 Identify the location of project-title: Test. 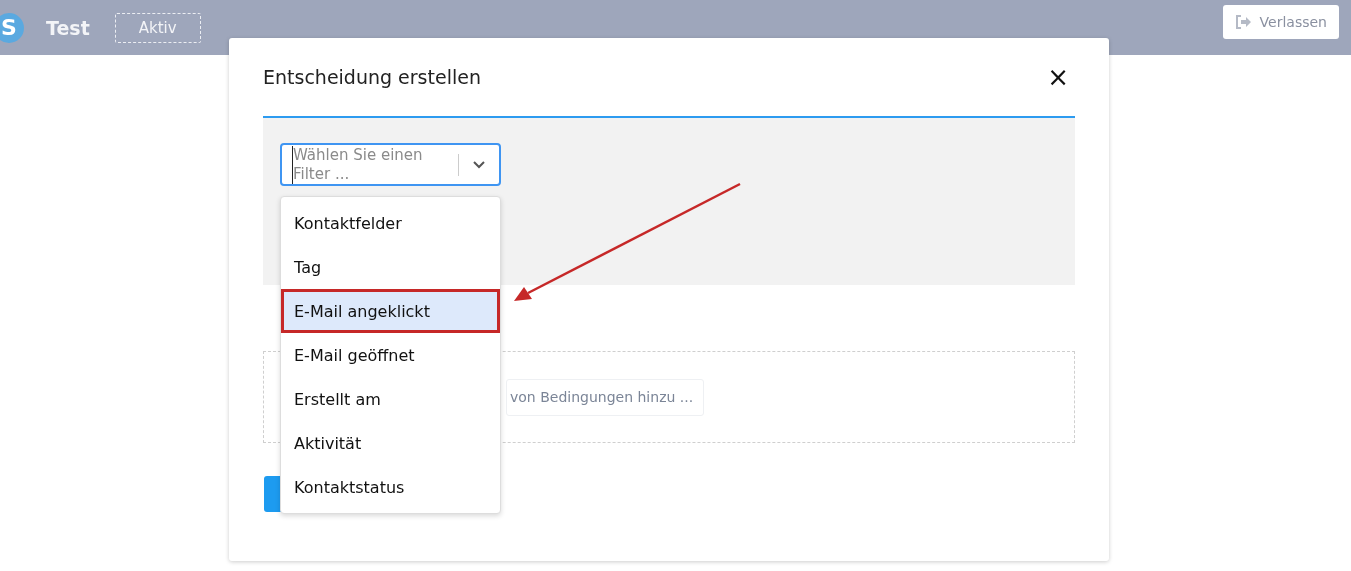
(68, 27).